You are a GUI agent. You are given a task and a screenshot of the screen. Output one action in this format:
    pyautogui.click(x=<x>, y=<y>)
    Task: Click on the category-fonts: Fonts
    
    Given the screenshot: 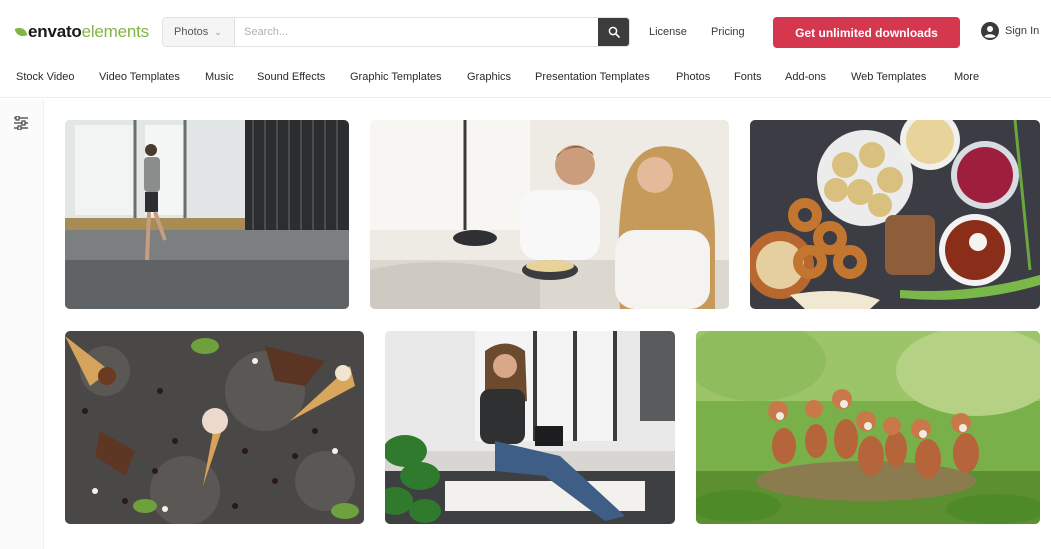 What is the action you would take?
    pyautogui.click(x=748, y=77)
    